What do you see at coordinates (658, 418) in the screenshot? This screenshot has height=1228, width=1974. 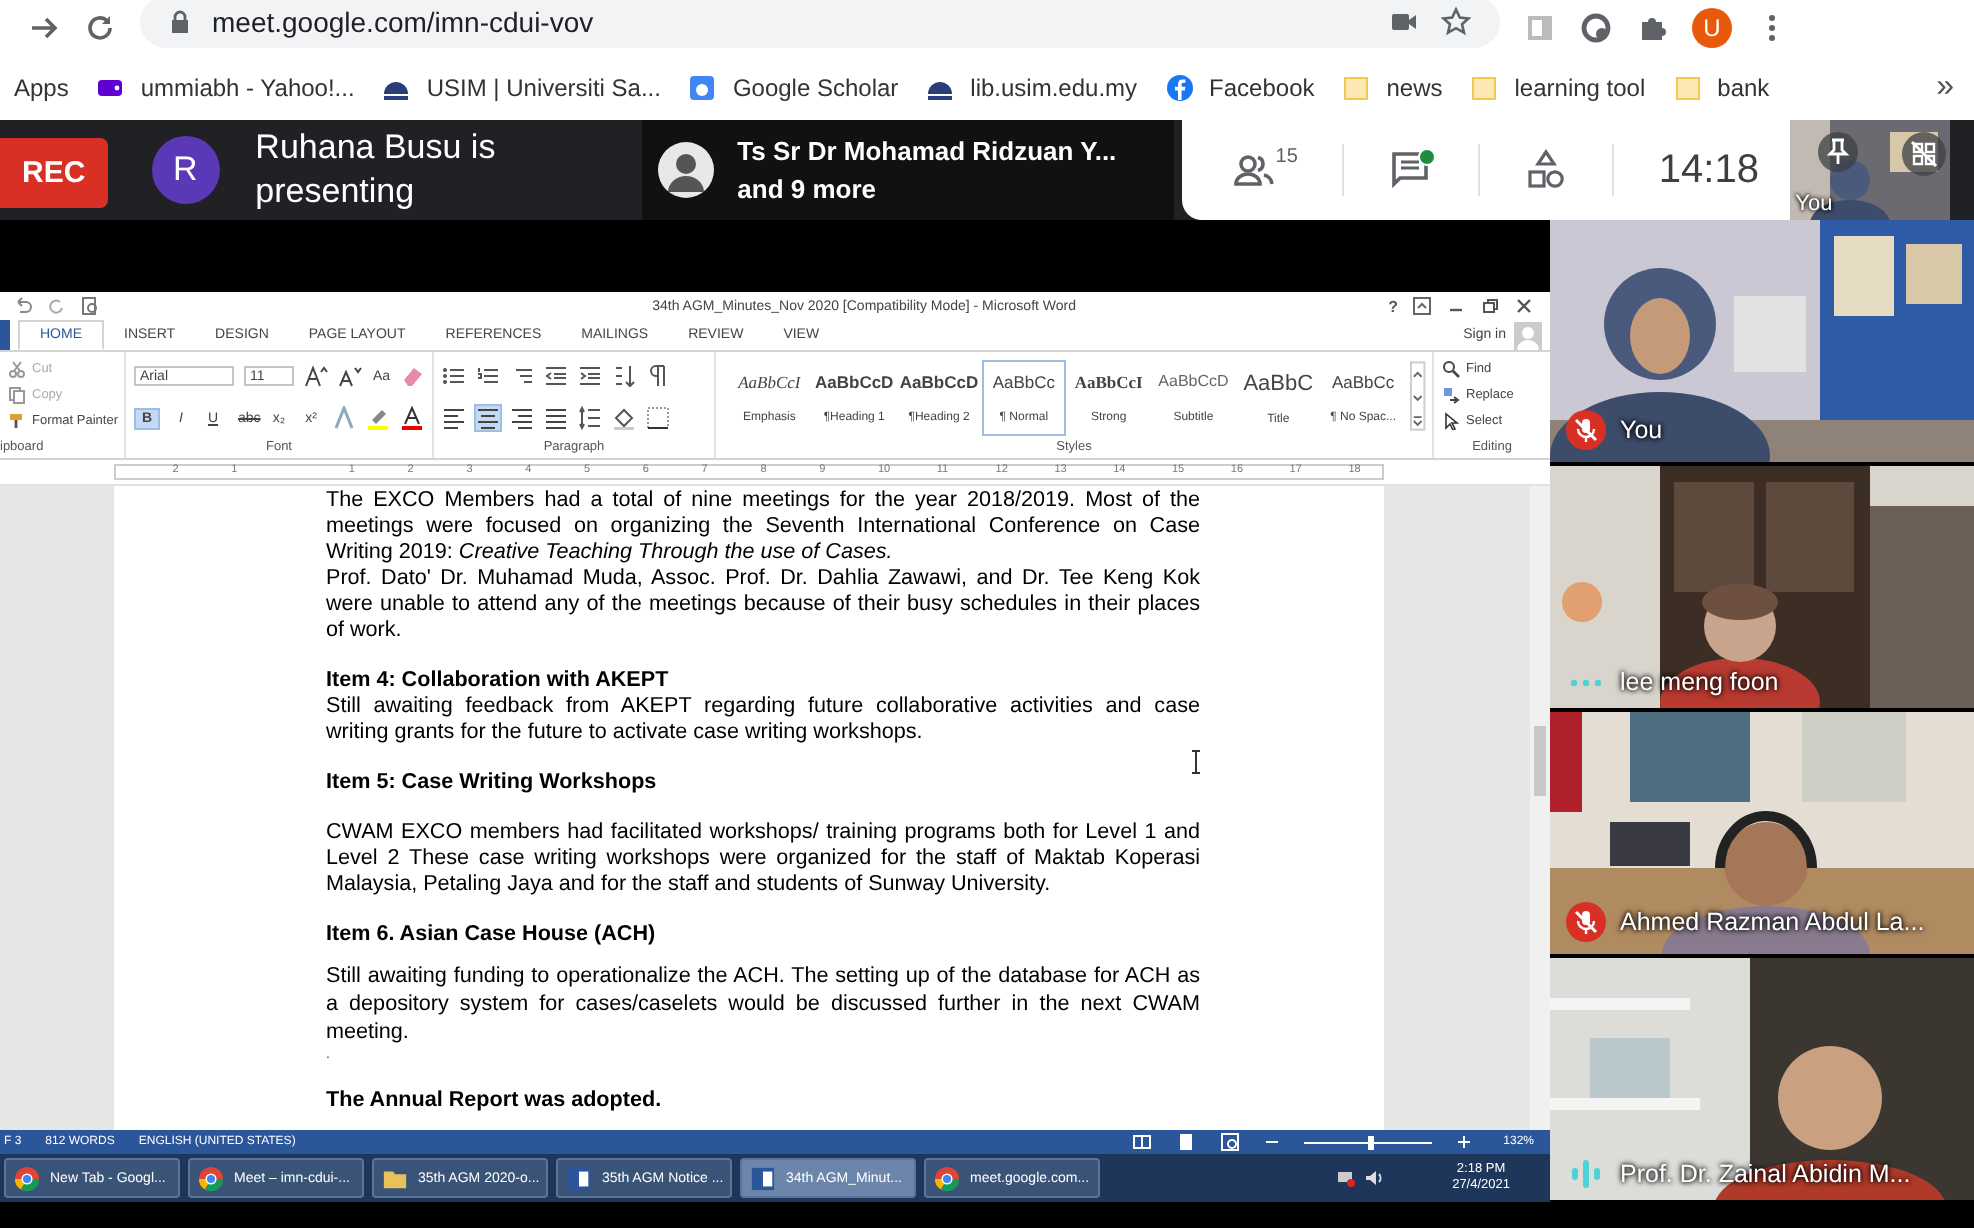 I see `borders-icon` at bounding box center [658, 418].